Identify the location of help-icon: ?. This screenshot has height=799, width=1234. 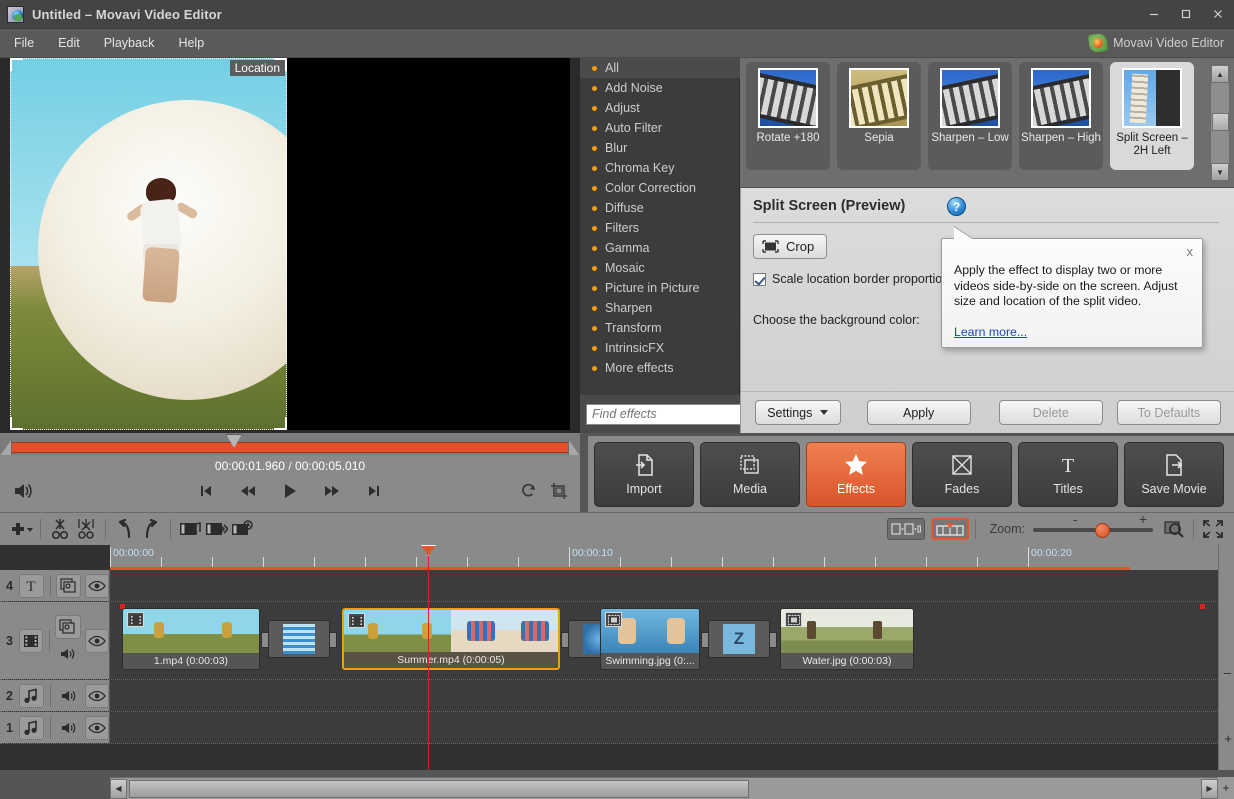
(956, 206).